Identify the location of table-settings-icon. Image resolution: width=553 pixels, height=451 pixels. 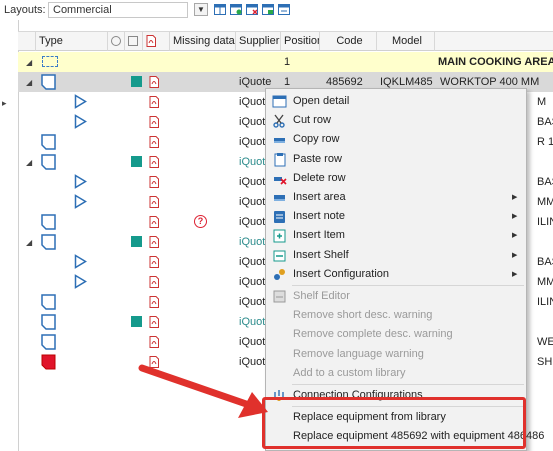
(284, 9).